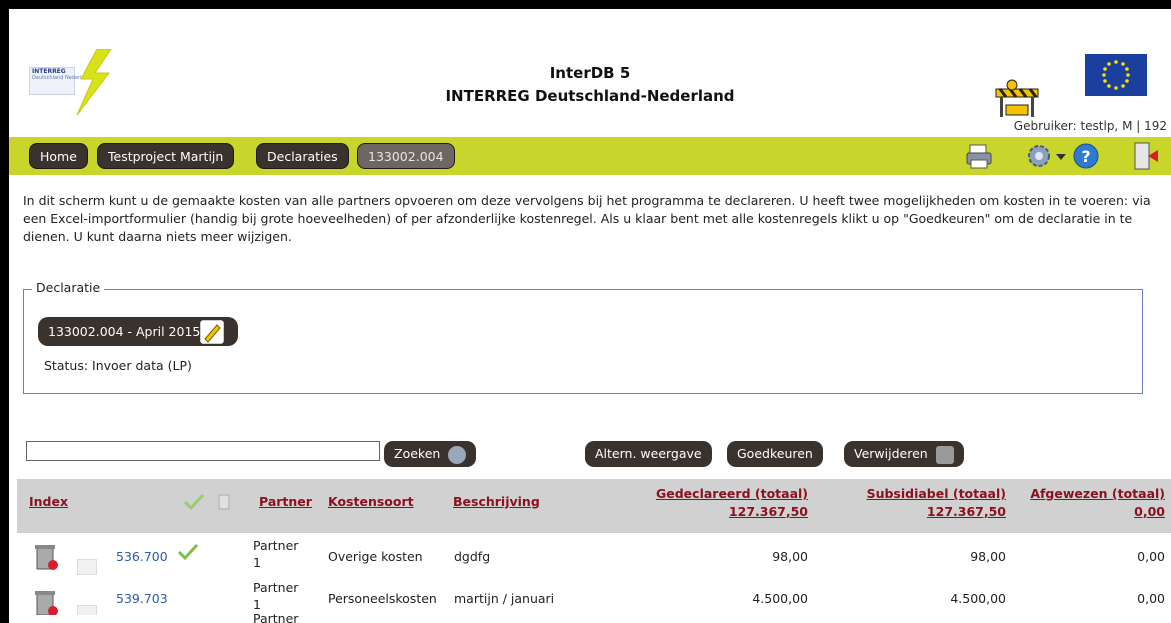  What do you see at coordinates (188, 552) in the screenshot?
I see `approved-check-icon` at bounding box center [188, 552].